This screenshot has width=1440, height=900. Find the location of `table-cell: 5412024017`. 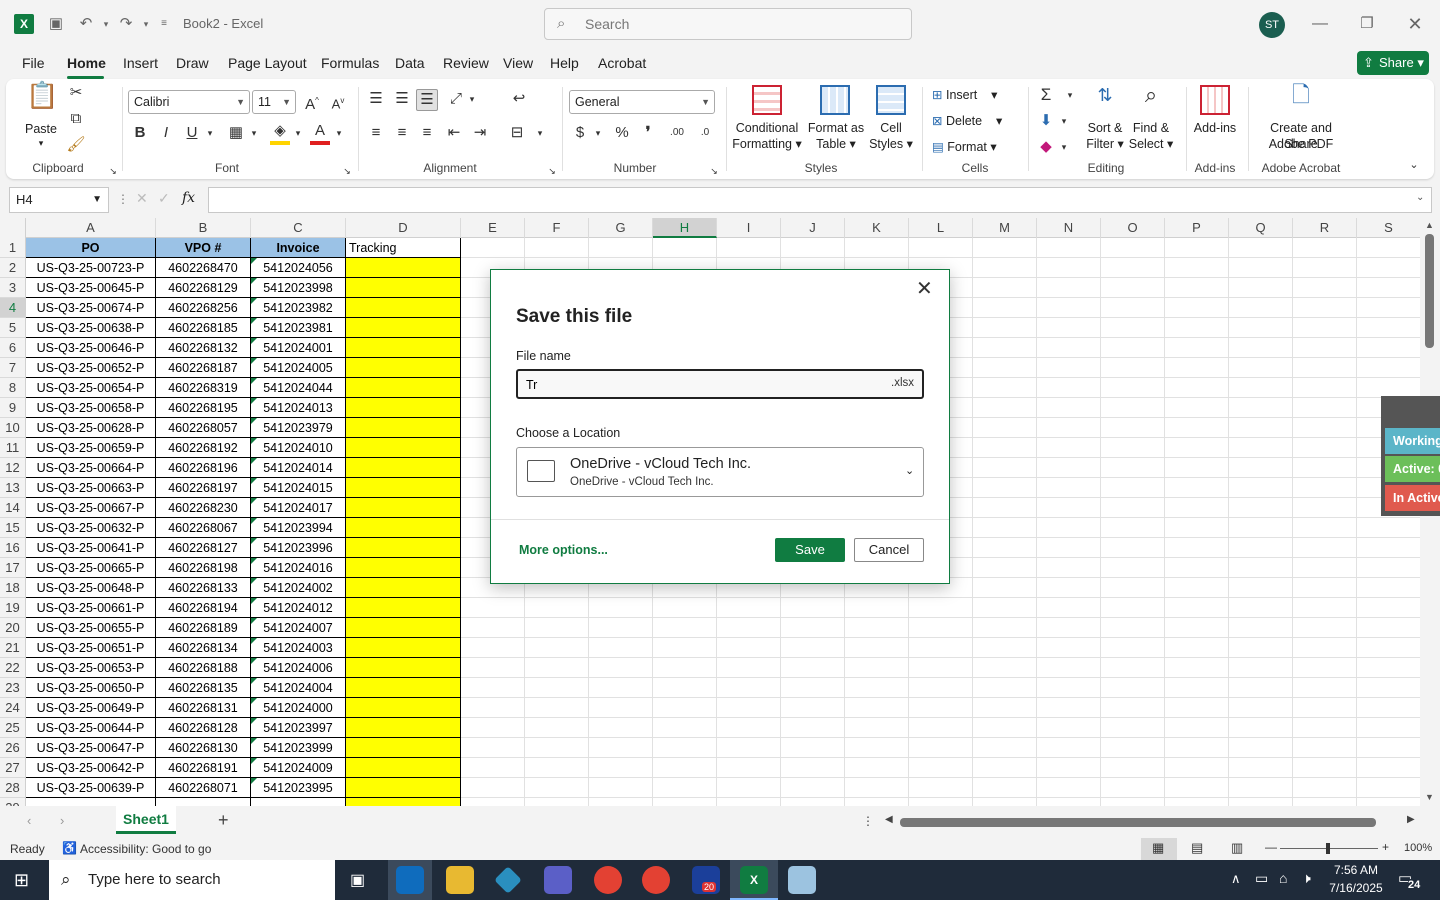

table-cell: 5412024017 is located at coordinates (298, 508).